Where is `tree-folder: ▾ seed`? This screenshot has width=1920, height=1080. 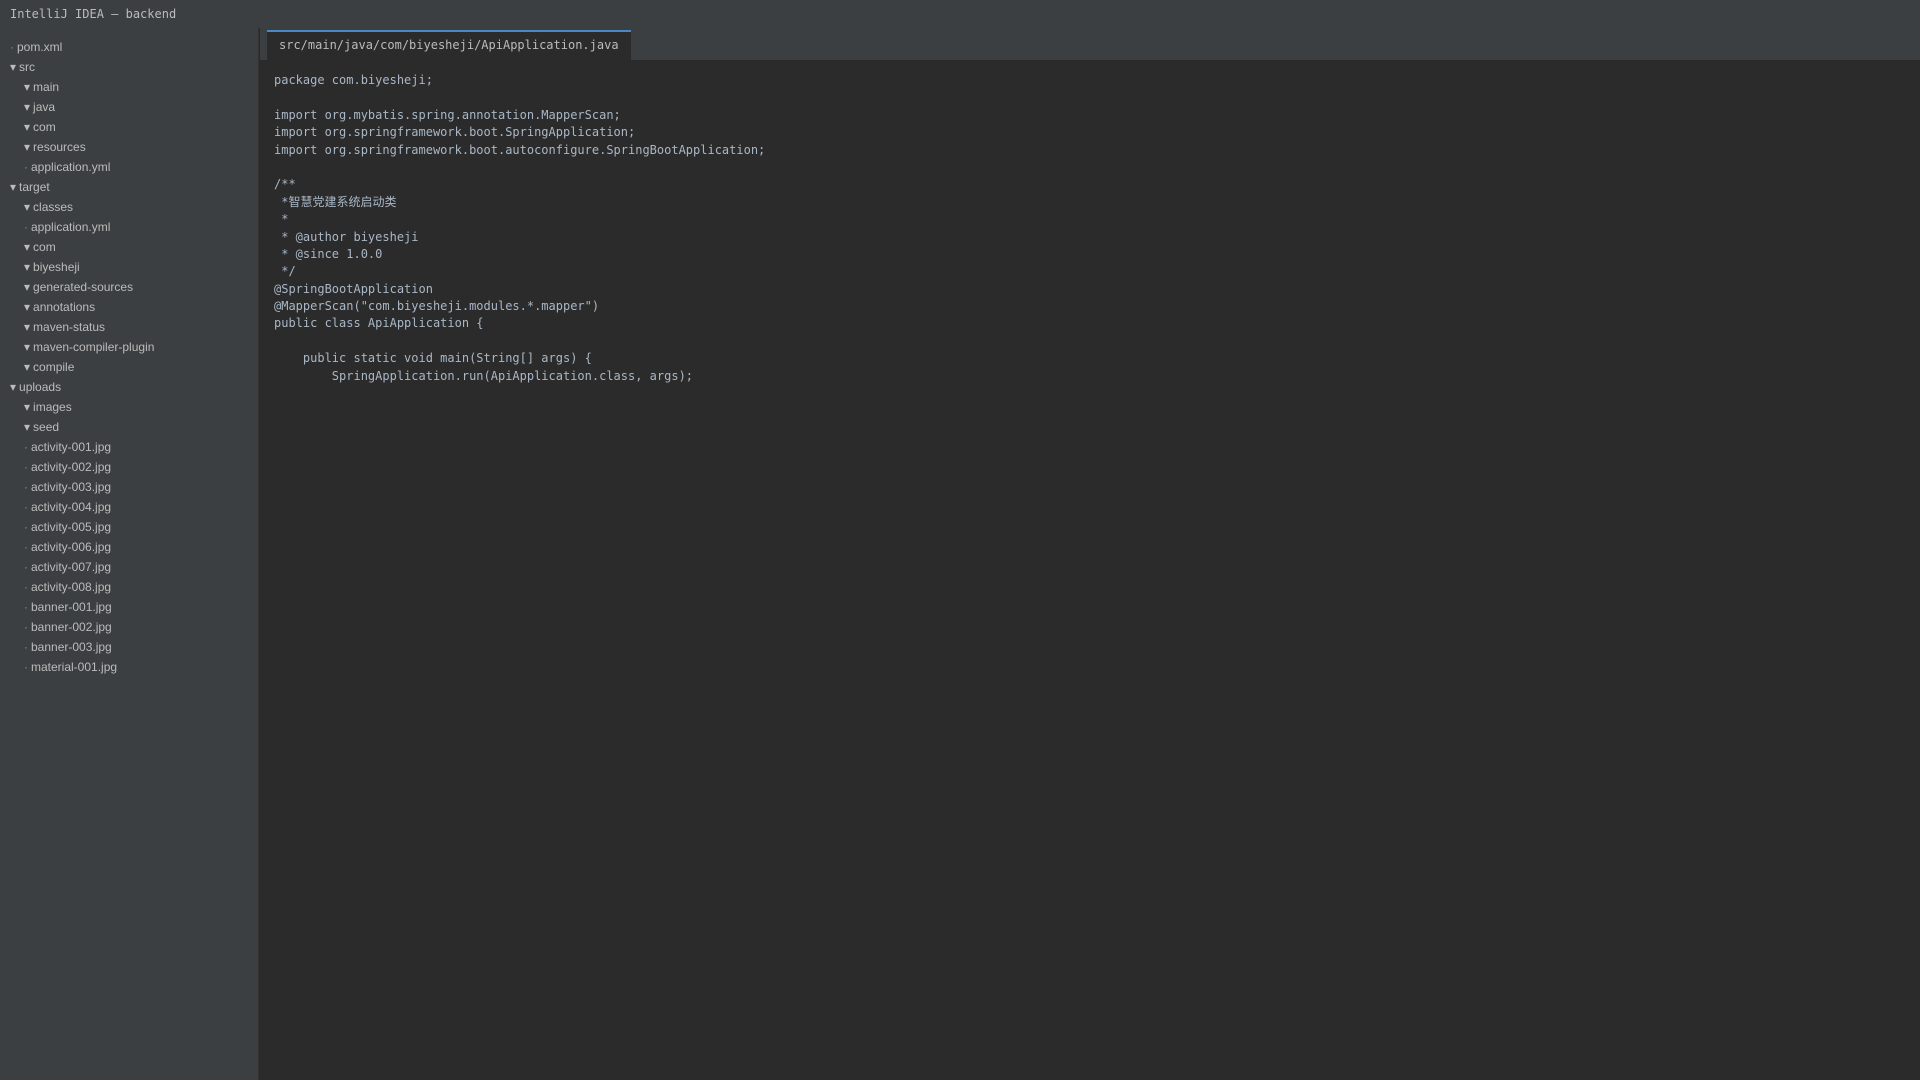 tree-folder: ▾ seed is located at coordinates (129, 427).